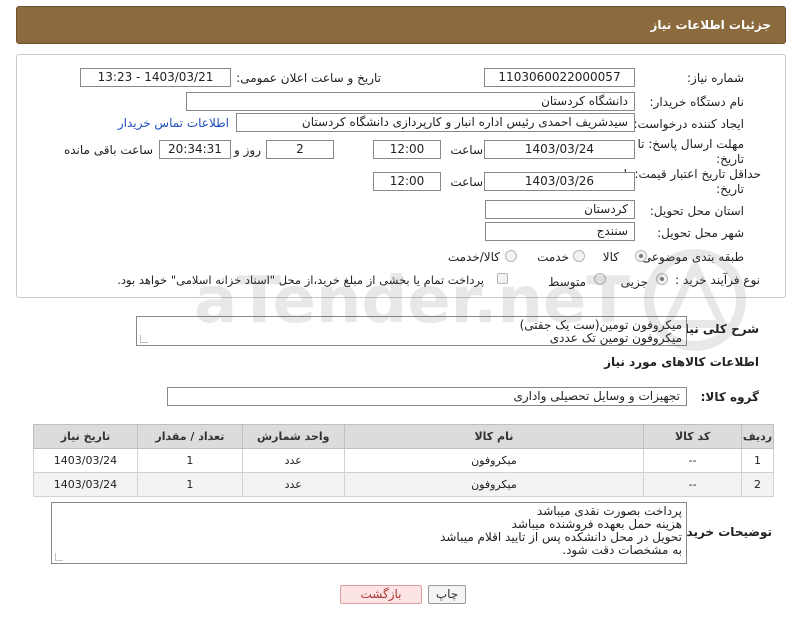 The height and width of the screenshot is (620, 789). I want to click on reply-deadline-label: مهلت ارسال پاسخ: تا, so click(690, 144).